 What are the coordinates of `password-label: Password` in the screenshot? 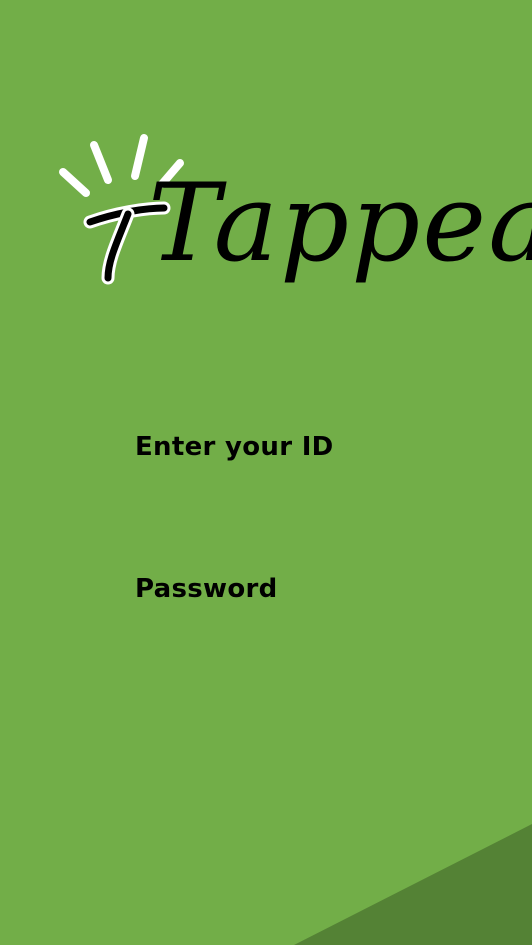 It's located at (206, 589).